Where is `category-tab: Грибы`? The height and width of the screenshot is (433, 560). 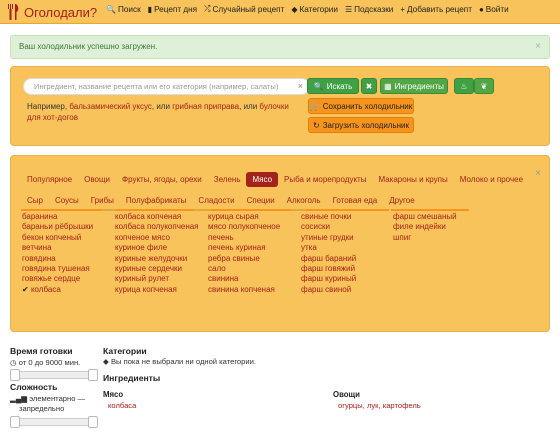
category-tab: Грибы is located at coordinates (102, 200).